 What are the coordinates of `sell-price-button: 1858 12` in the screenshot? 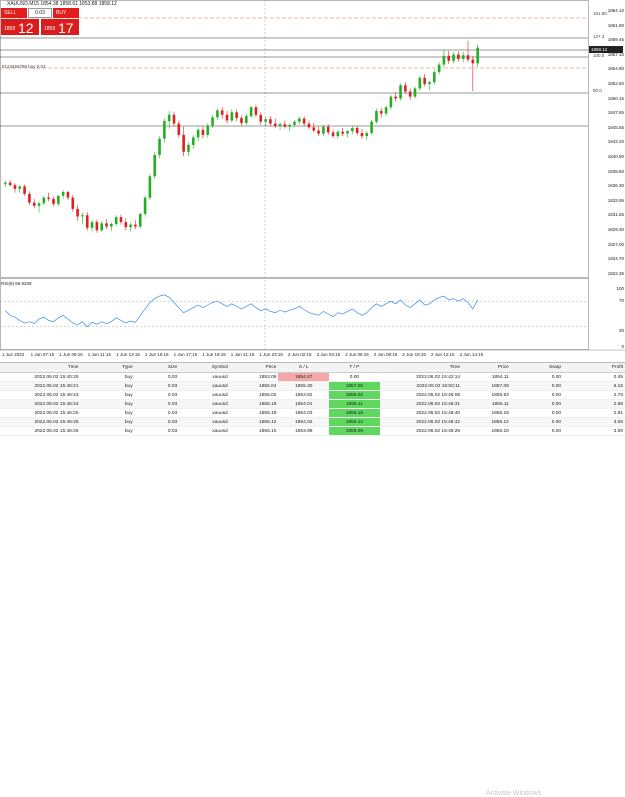 It's located at (20, 27).